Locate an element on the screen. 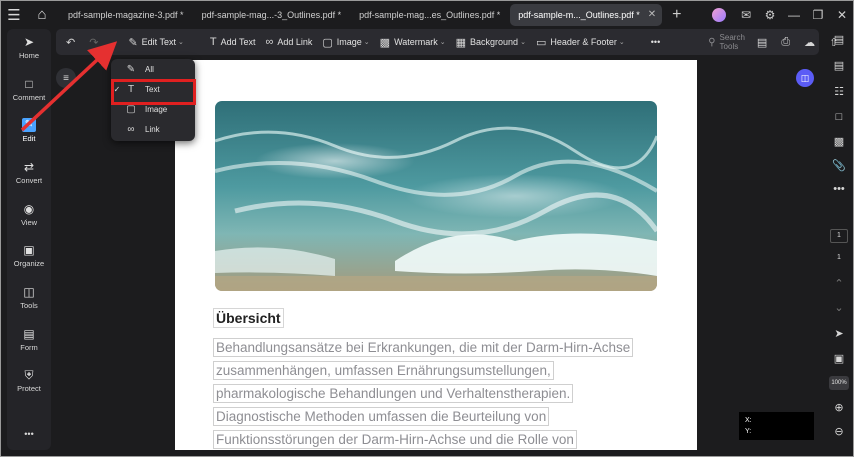 This screenshot has width=854, height=457. watermark-button: ▩ Watermark ⌄ is located at coordinates (413, 42).